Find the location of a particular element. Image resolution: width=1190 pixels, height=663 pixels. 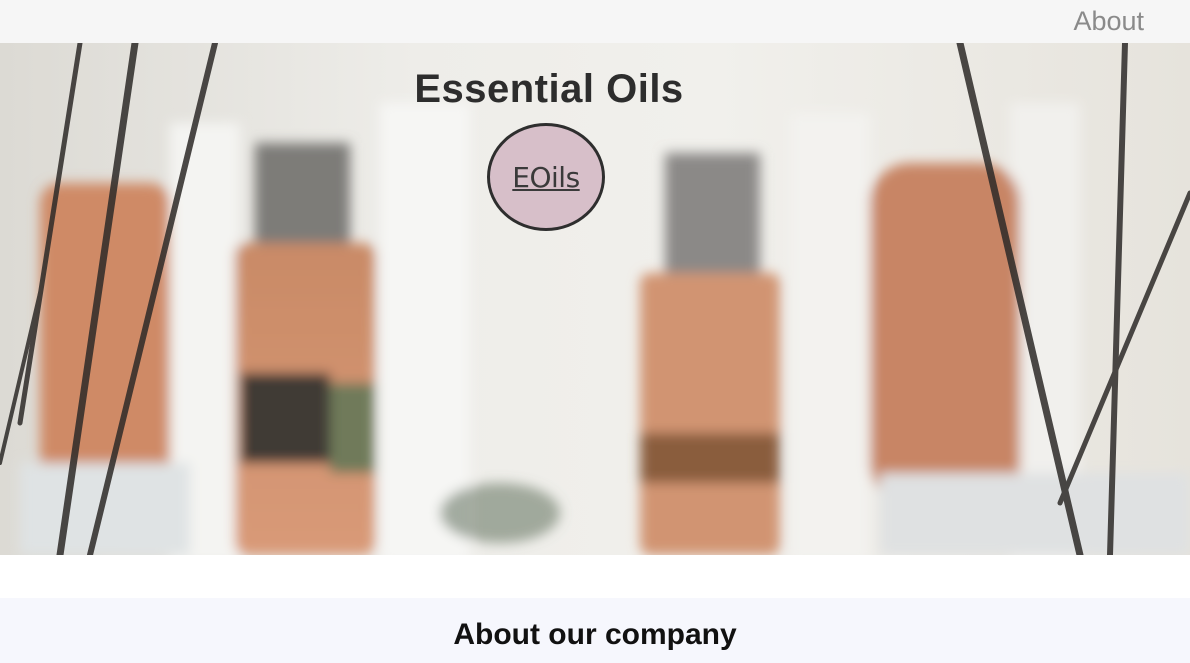

nav-link-about: About is located at coordinates (1108, 21).